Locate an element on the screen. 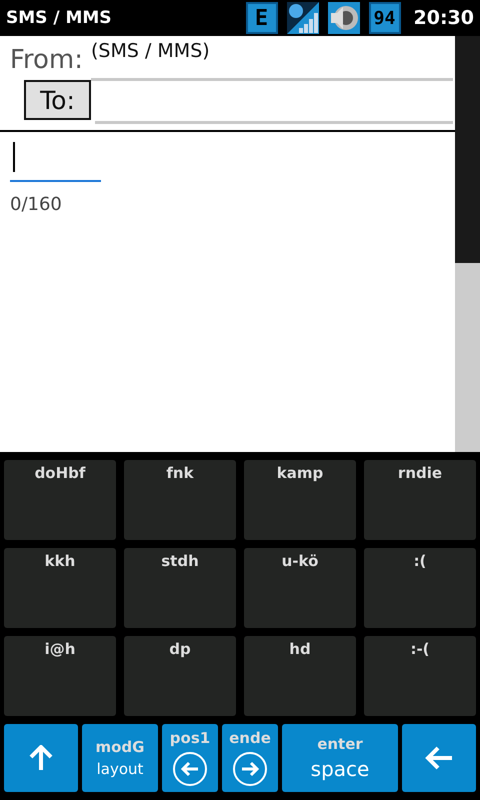  text-cursor is located at coordinates (14, 157).